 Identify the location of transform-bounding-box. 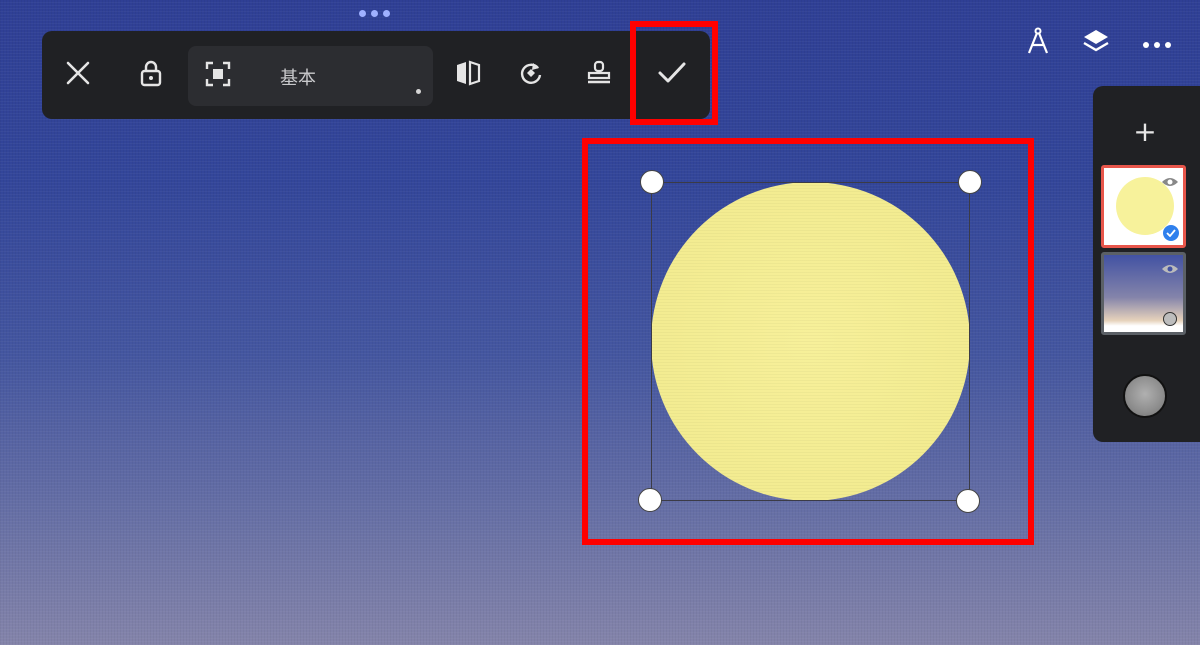
(810, 341).